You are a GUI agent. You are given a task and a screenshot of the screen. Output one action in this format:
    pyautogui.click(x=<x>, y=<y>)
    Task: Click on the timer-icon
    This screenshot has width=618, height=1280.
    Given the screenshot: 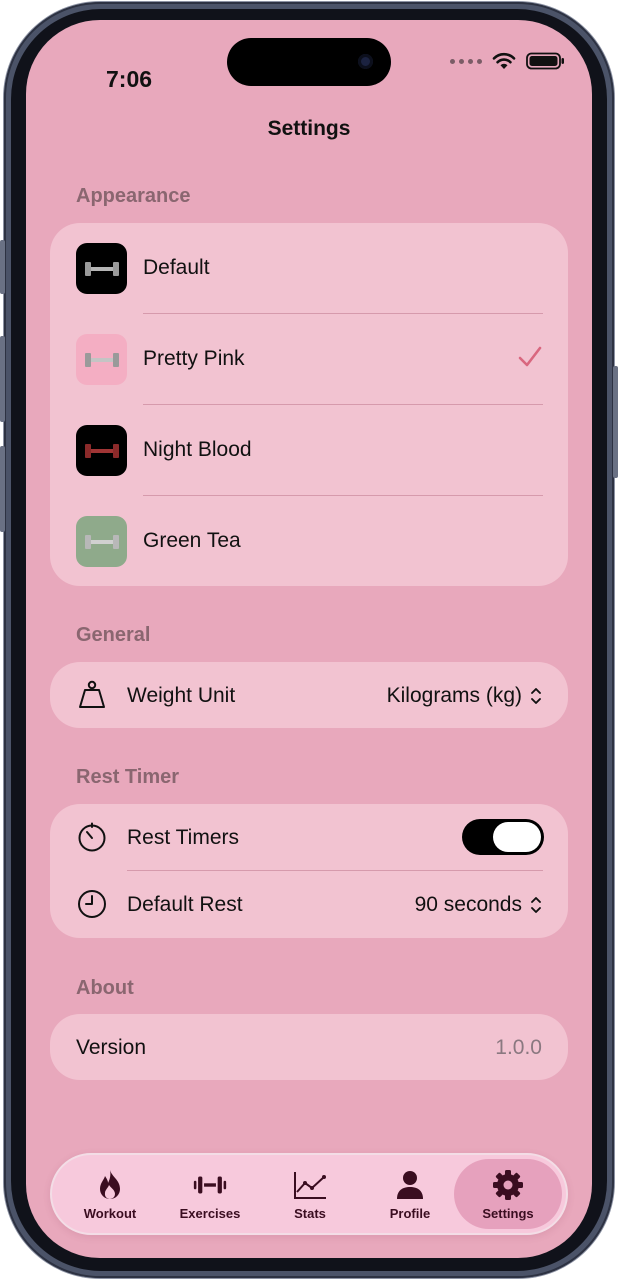 What is the action you would take?
    pyautogui.click(x=92, y=837)
    